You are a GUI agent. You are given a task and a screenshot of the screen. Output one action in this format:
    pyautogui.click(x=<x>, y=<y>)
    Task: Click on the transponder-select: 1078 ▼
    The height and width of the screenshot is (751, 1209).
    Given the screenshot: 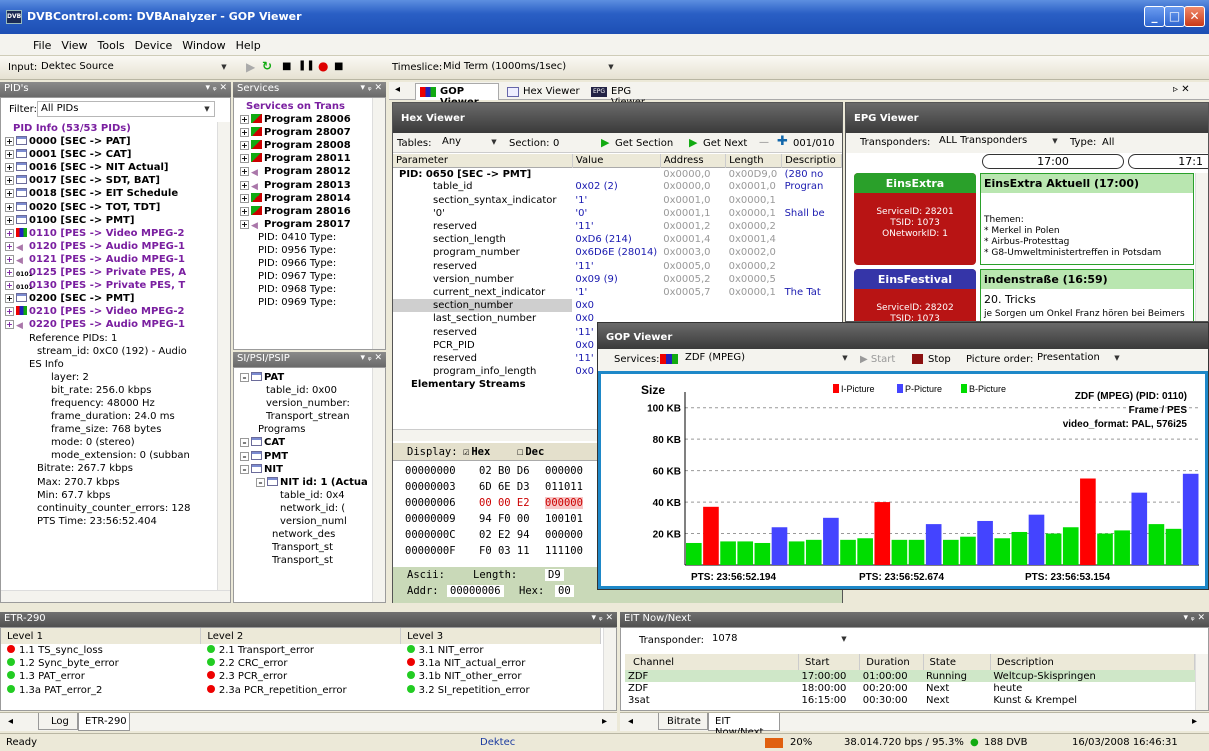 What is the action you would take?
    pyautogui.click(x=780, y=640)
    